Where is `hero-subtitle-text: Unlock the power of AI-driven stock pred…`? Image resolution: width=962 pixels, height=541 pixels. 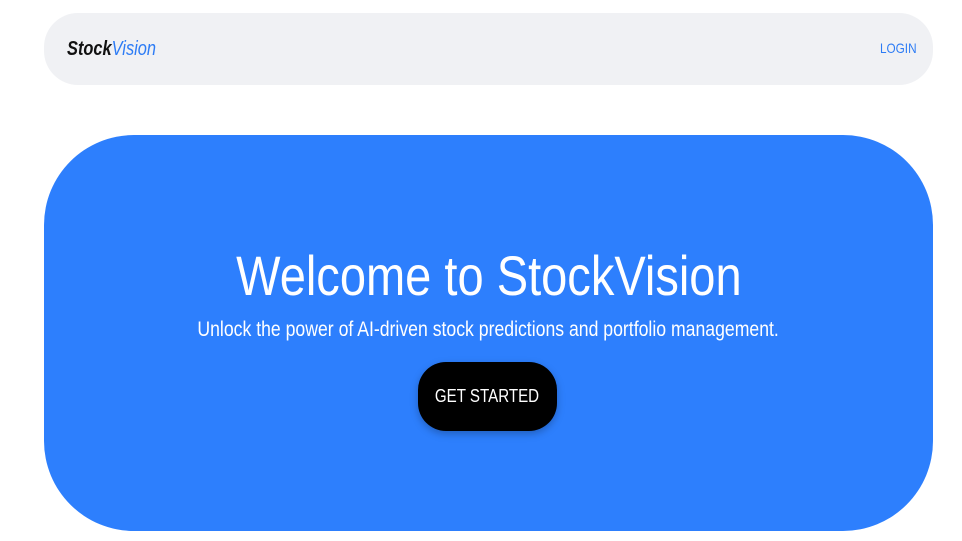 hero-subtitle-text: Unlock the power of AI-driven stock pred… is located at coordinates (488, 329).